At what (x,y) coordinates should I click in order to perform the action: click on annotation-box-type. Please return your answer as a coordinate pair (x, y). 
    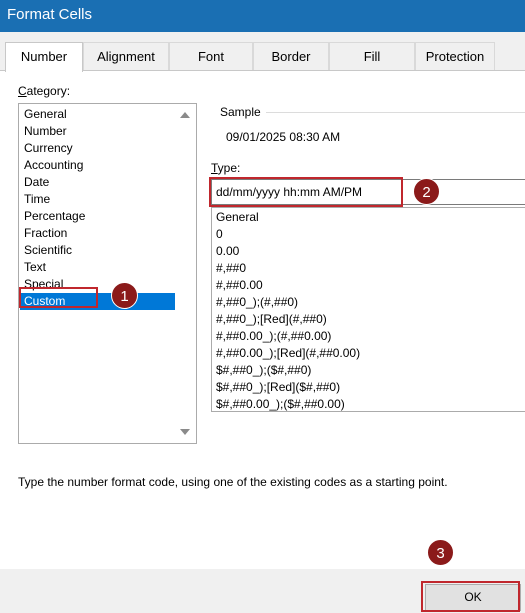
    Looking at the image, I should click on (306, 192).